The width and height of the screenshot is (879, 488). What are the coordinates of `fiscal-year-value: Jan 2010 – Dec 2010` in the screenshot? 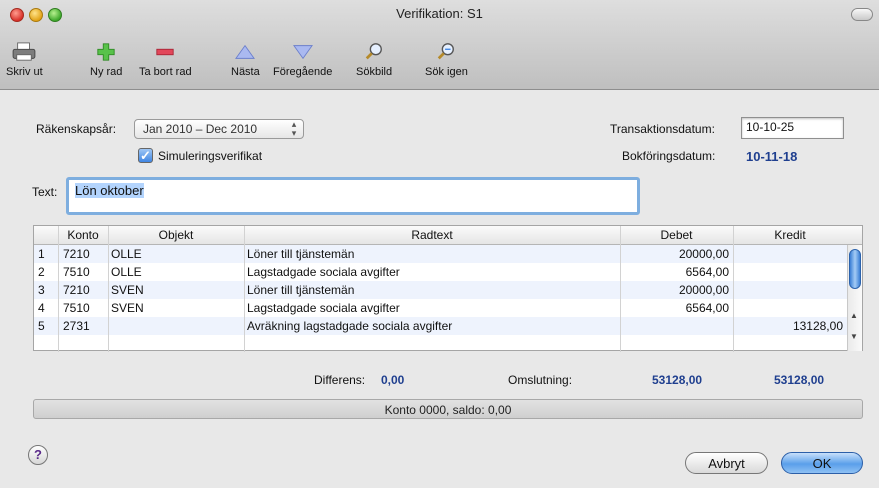 It's located at (200, 129).